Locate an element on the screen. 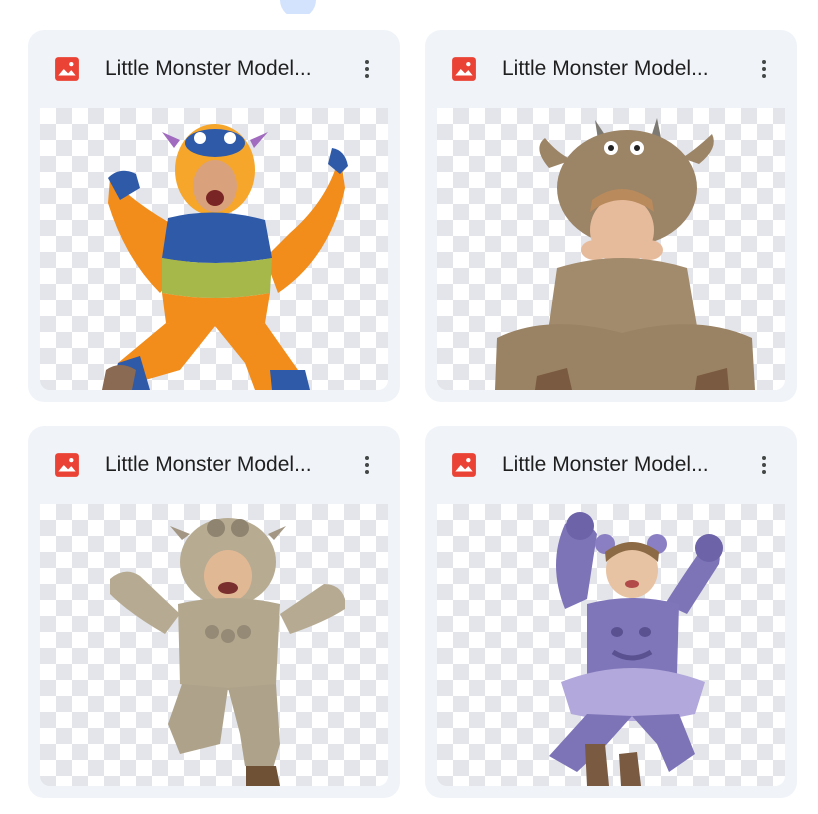 The width and height of the screenshot is (818, 814). beige-monster-kid-figure is located at coordinates (227, 652).